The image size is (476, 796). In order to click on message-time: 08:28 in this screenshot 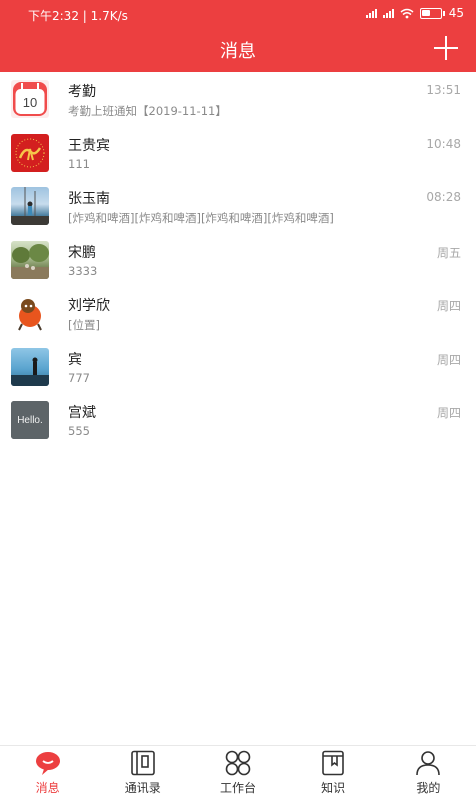, I will do `click(443, 197)`.